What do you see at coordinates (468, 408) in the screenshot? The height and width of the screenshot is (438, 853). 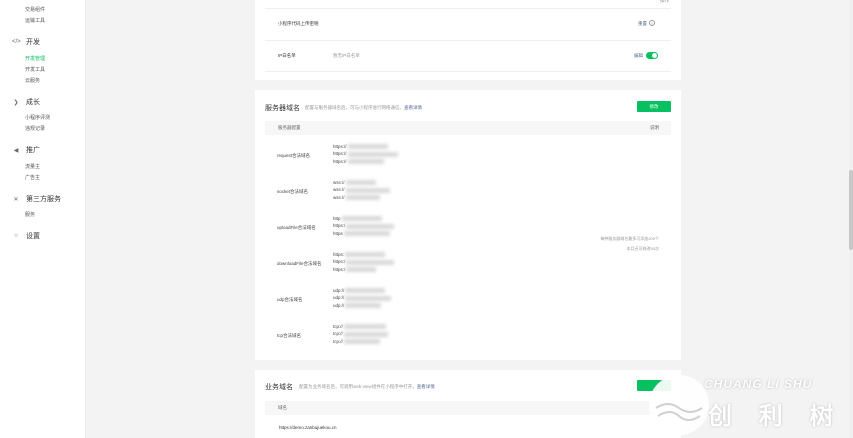 I see `table-header: 域名` at bounding box center [468, 408].